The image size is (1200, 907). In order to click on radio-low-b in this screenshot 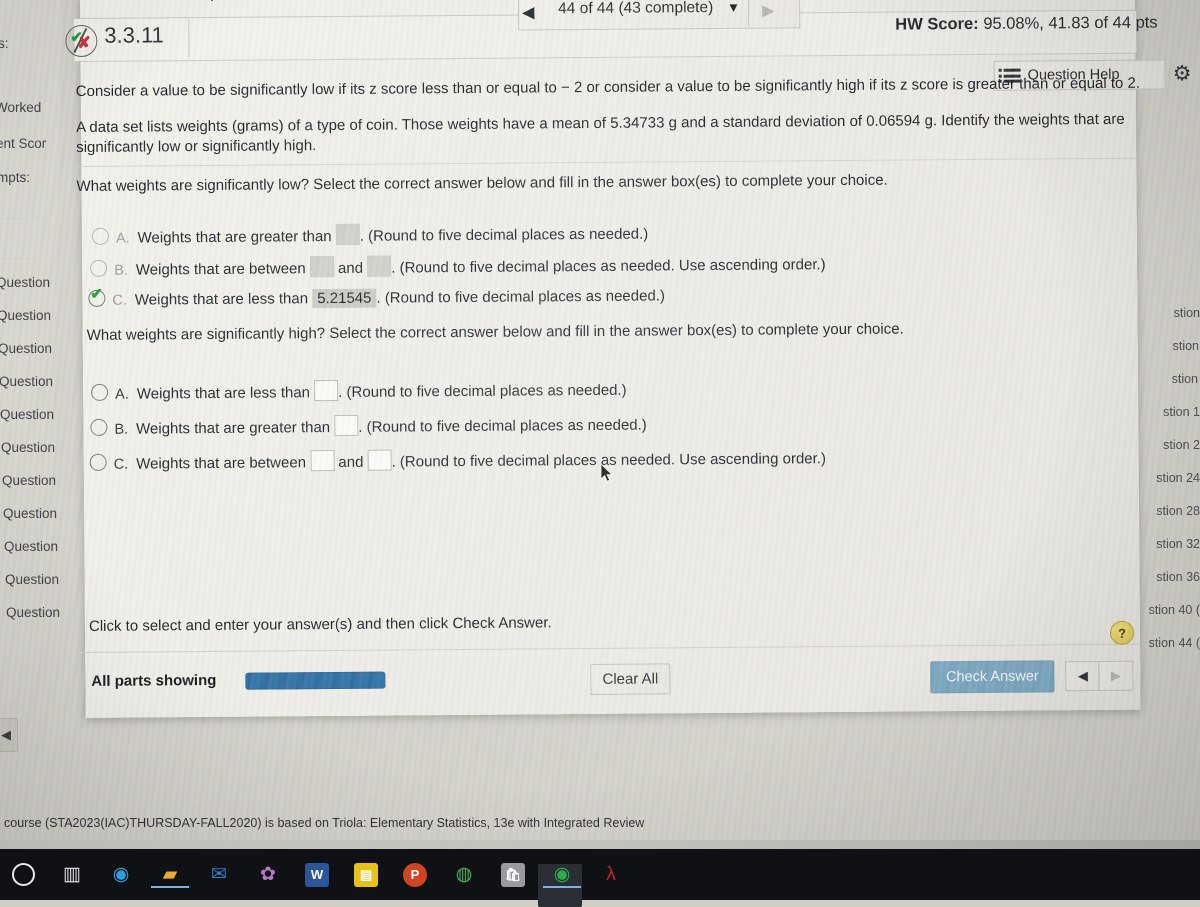, I will do `click(99, 268)`.